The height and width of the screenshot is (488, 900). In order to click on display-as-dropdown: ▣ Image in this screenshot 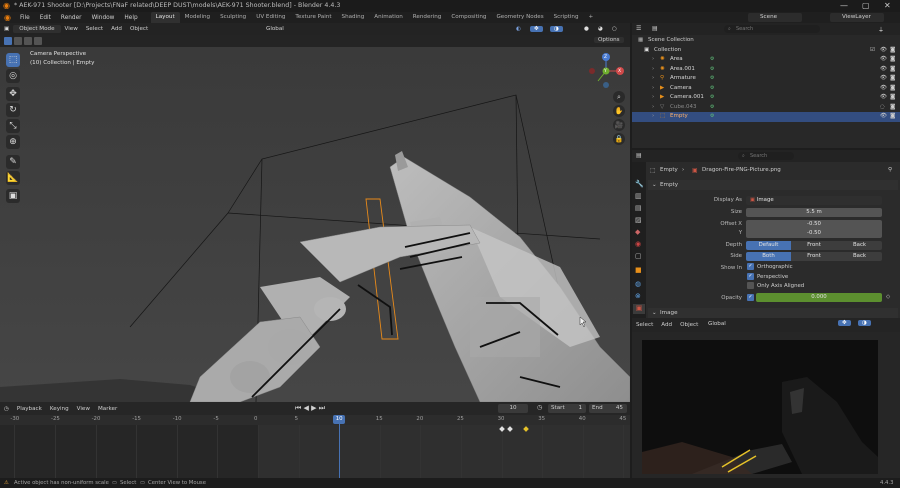, I will do `click(814, 200)`.